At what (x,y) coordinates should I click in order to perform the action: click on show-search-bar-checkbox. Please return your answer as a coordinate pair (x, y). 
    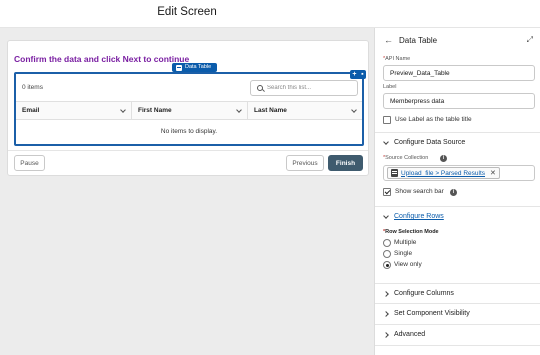
    Looking at the image, I should click on (387, 192).